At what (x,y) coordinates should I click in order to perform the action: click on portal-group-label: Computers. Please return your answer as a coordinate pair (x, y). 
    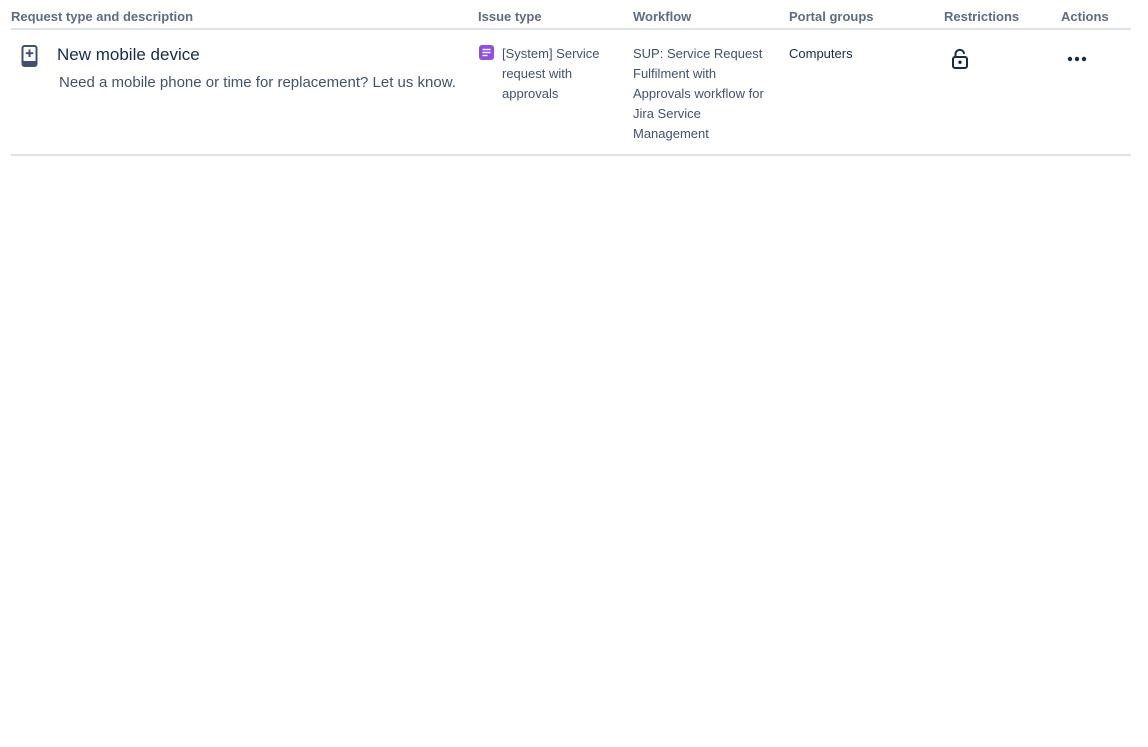
    Looking at the image, I should click on (821, 53).